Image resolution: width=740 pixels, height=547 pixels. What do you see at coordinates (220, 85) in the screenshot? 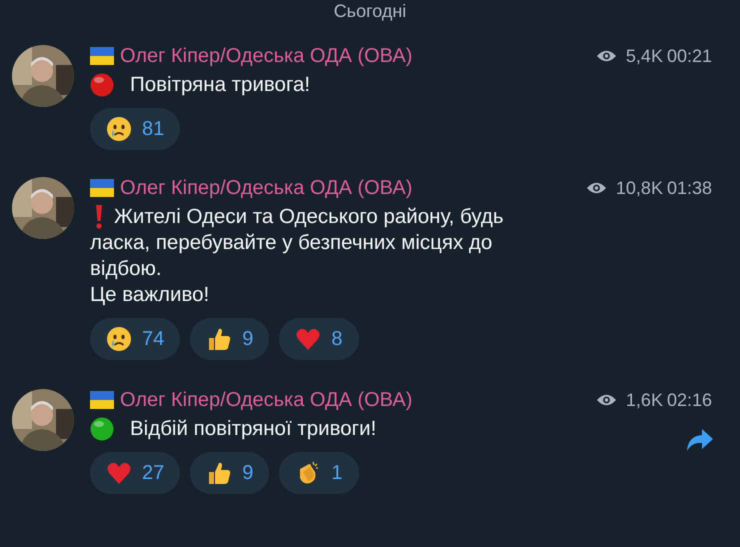
I see `message-text: Повітряна тривога!` at bounding box center [220, 85].